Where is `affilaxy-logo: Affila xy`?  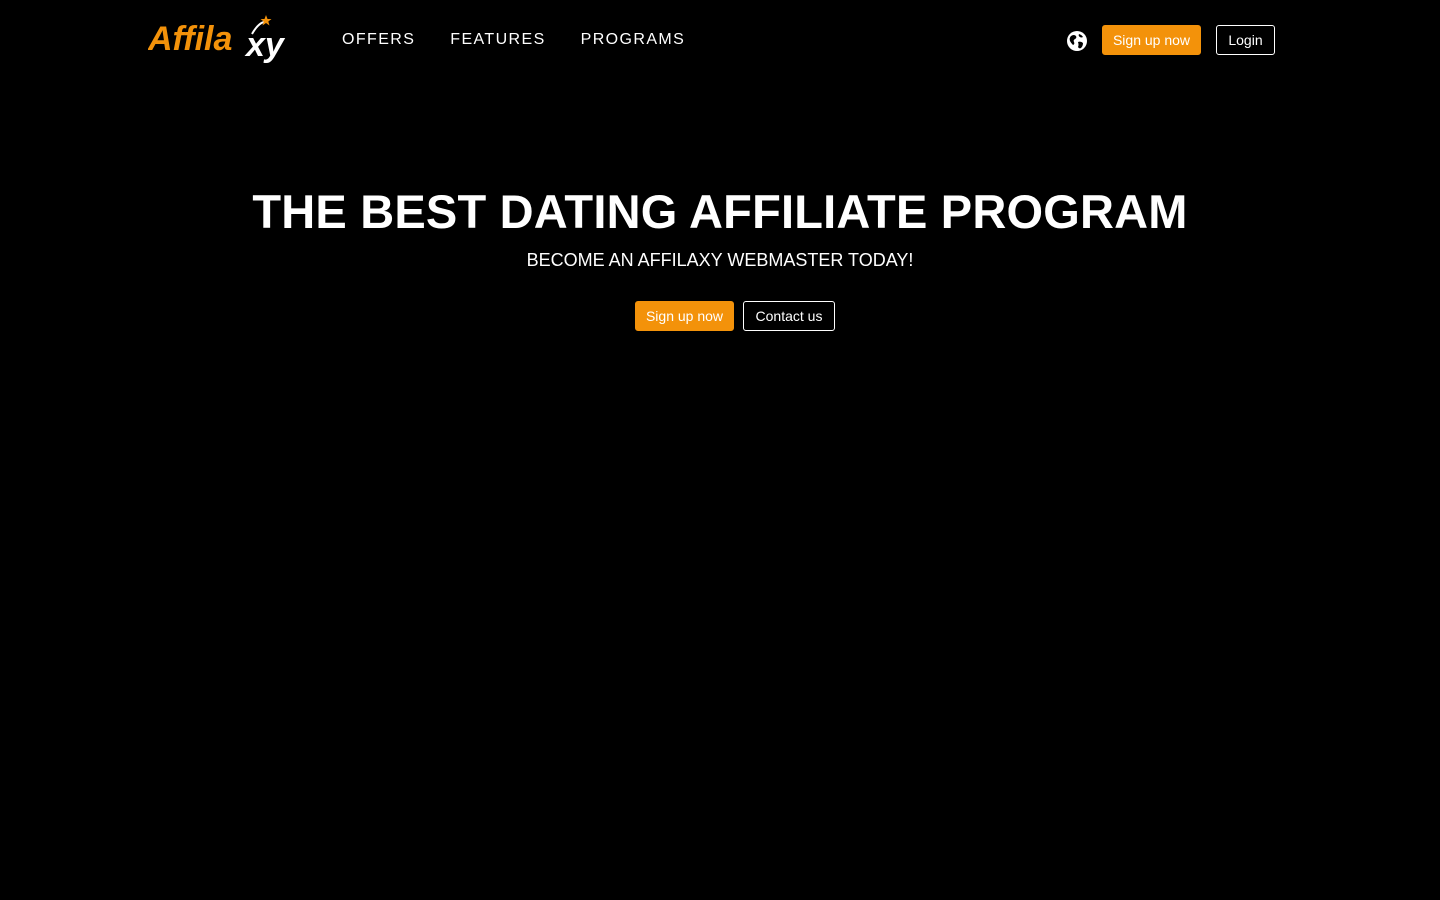
affilaxy-logo: Affila xy is located at coordinates (222, 39).